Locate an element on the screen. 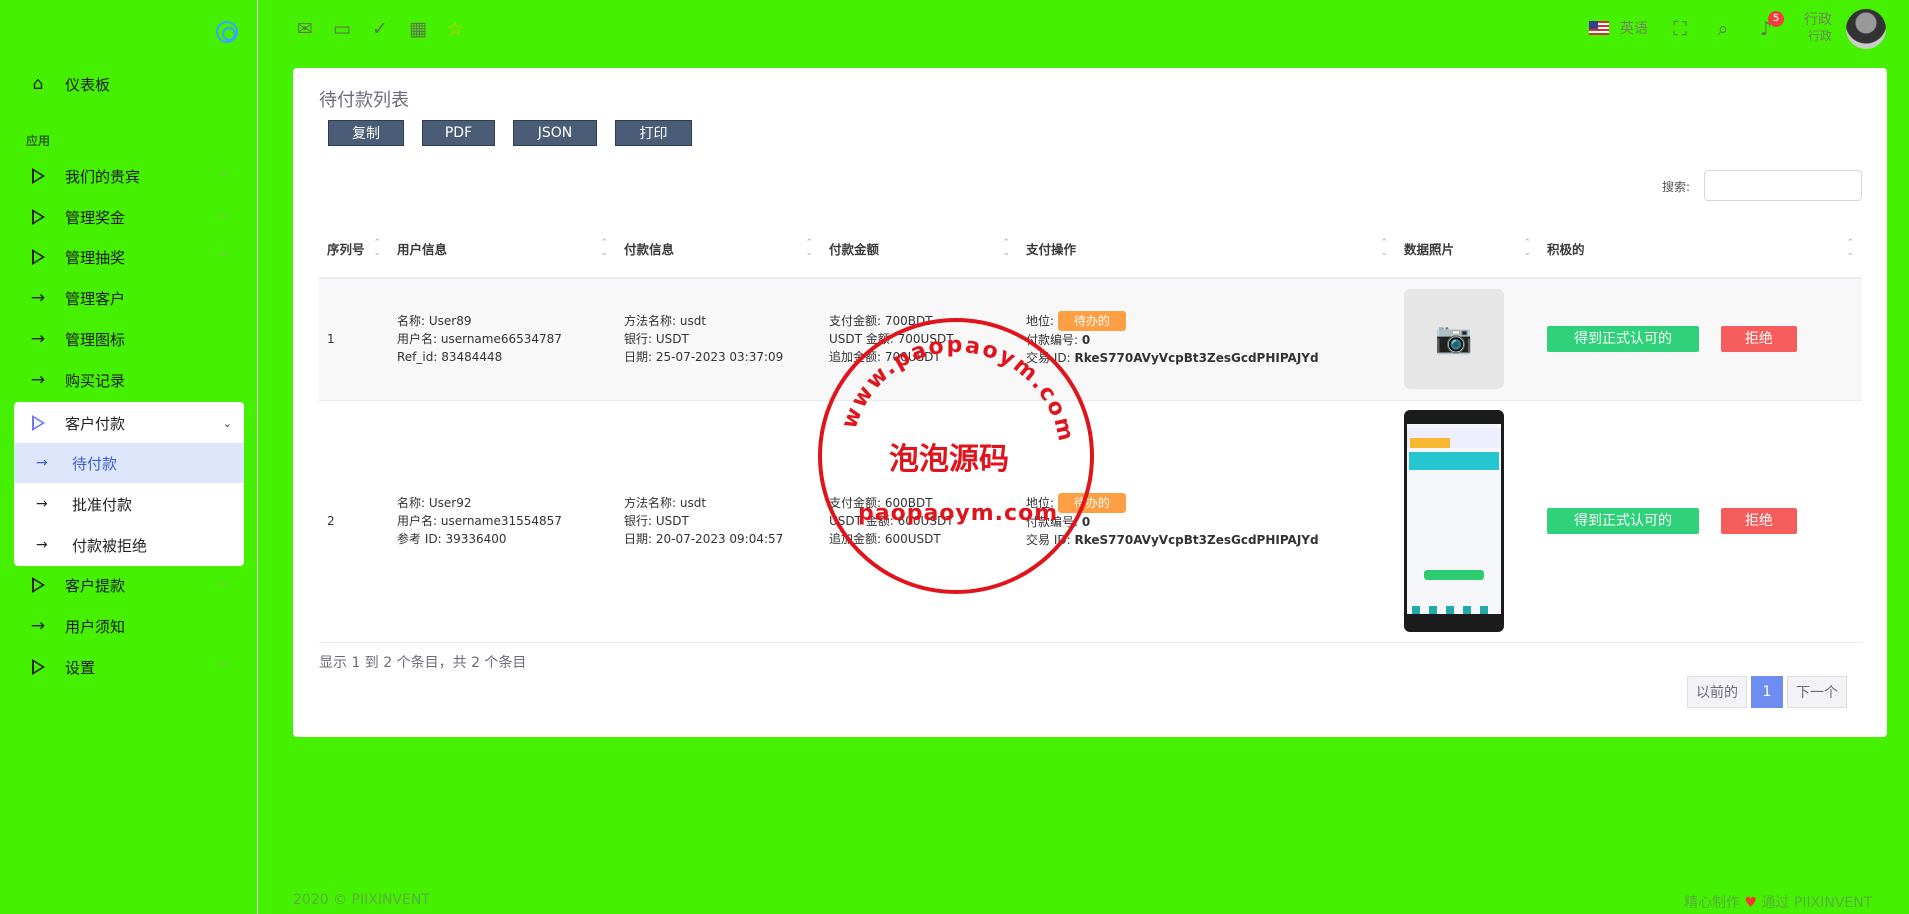 The height and width of the screenshot is (914, 1909). export-buttons: 复制 PDF JSON 打印 is located at coordinates (519, 133).